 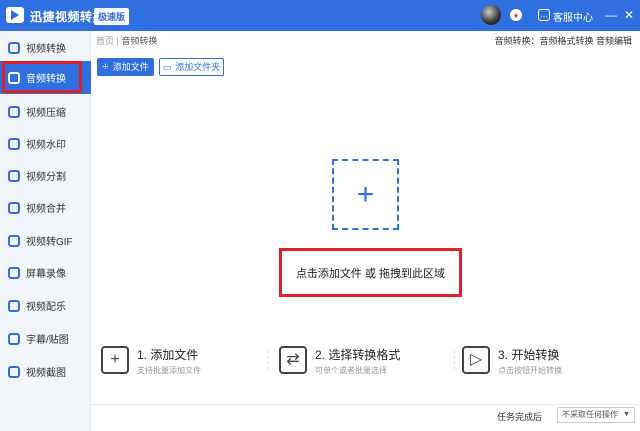 I want to click on edition-badge: 极速版, so click(x=112, y=16).